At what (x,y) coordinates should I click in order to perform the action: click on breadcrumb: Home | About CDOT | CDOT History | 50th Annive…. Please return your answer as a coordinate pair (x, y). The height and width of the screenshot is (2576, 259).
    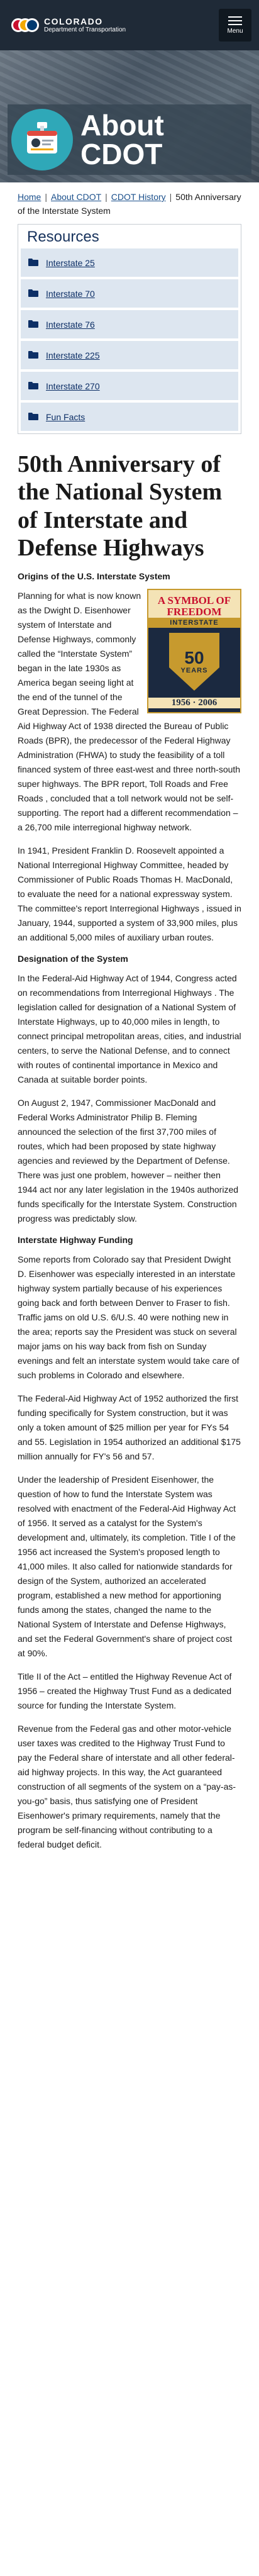
    Looking at the image, I should click on (129, 204).